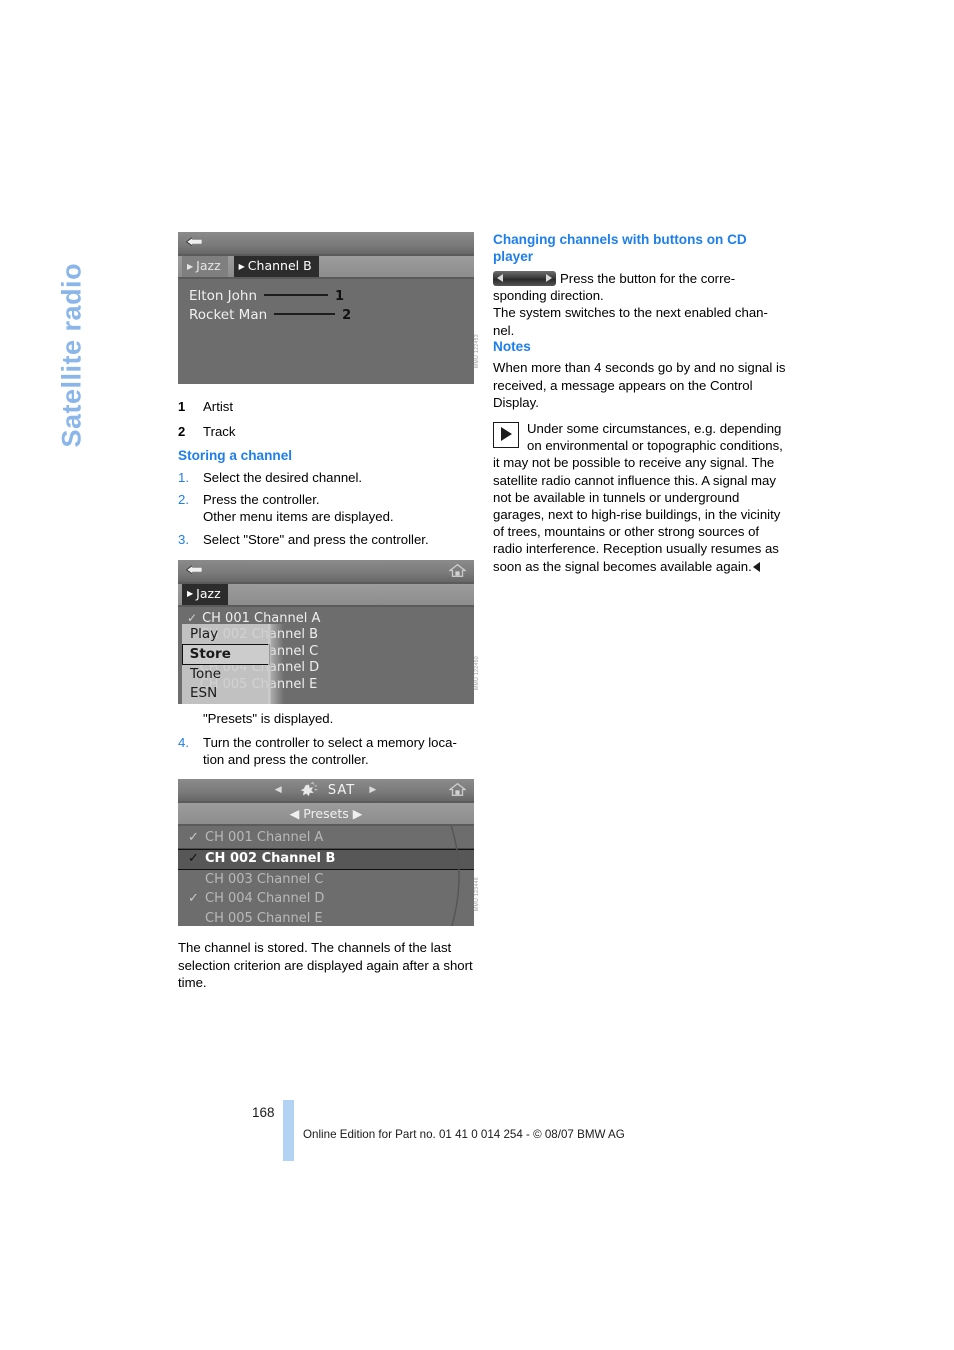  I want to click on footer-accent-bar, so click(288, 1130).